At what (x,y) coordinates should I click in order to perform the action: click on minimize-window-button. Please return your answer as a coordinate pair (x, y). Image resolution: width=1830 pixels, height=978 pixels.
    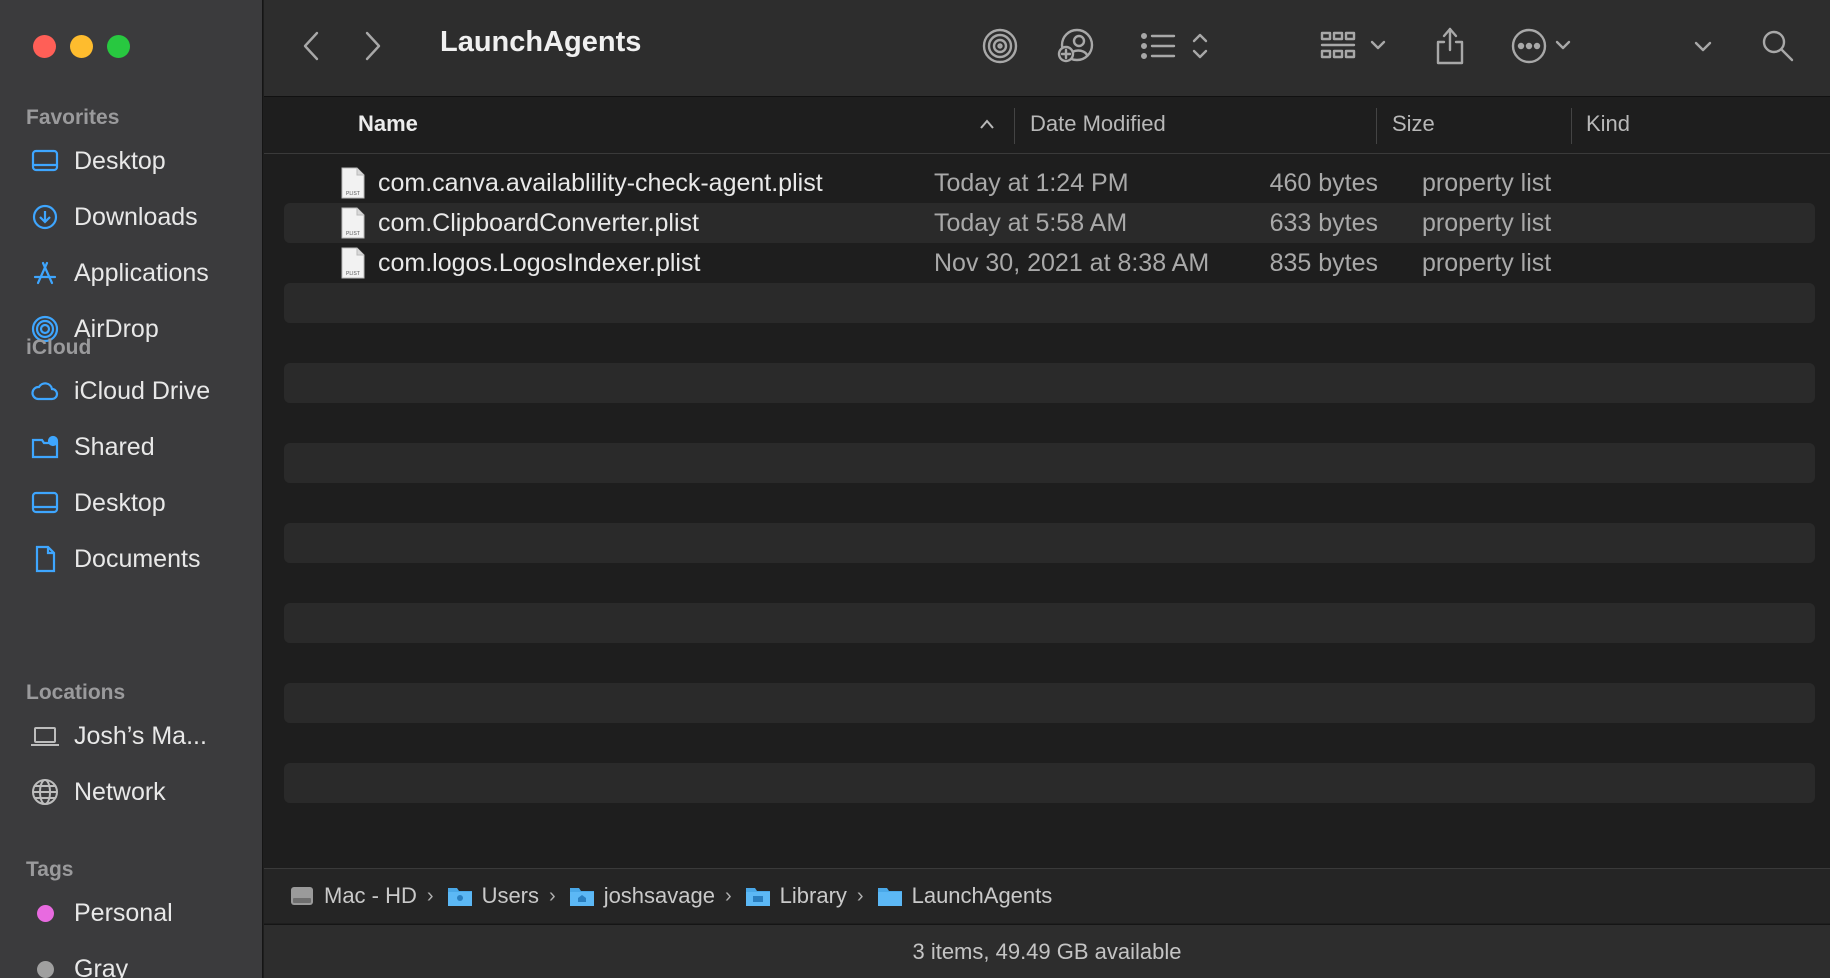
    Looking at the image, I should click on (81, 46).